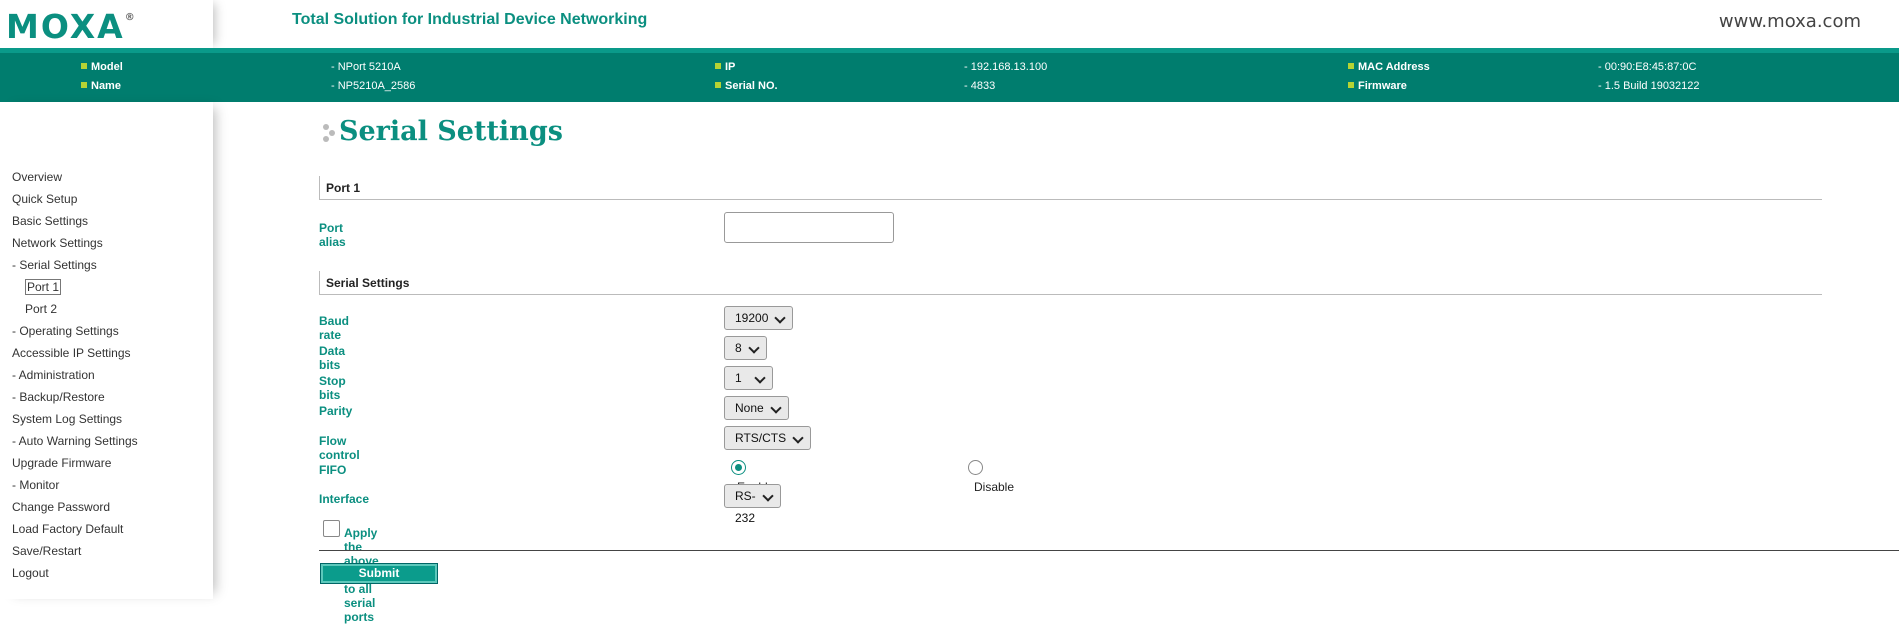  What do you see at coordinates (761, 438) in the screenshot?
I see `flow-control-value: RTS/CTS` at bounding box center [761, 438].